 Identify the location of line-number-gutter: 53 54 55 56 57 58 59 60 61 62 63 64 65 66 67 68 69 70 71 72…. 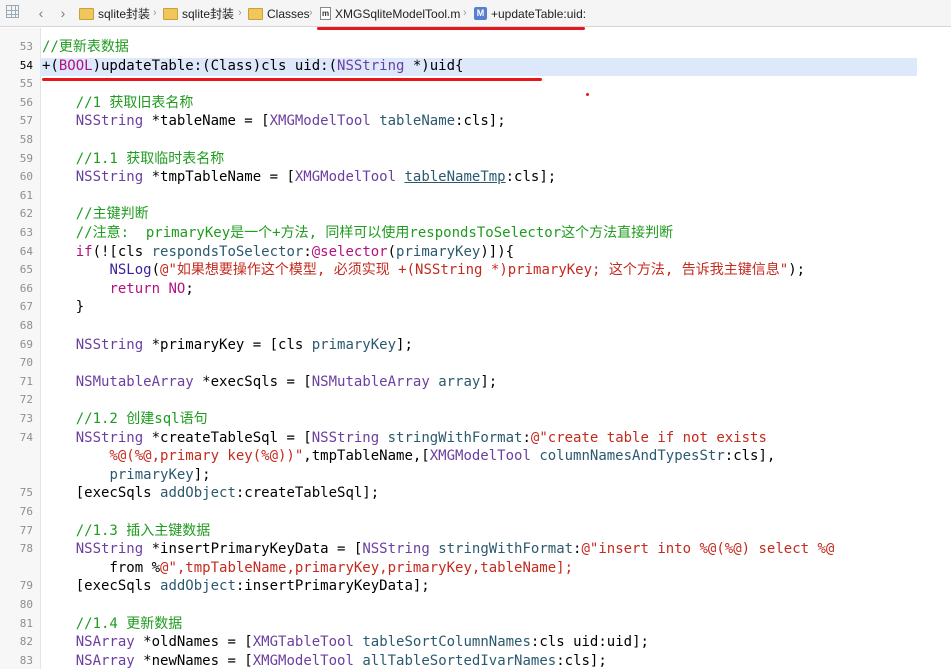
(20, 348).